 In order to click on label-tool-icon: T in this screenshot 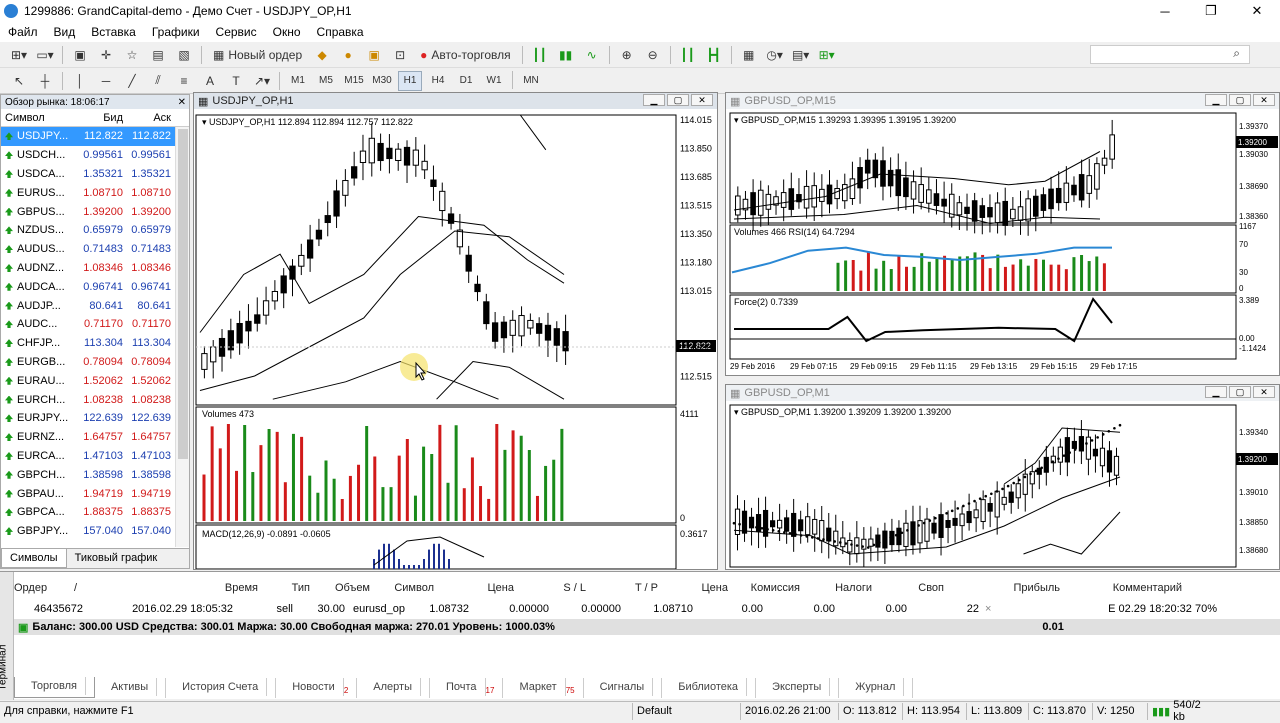, I will do `click(236, 81)`.